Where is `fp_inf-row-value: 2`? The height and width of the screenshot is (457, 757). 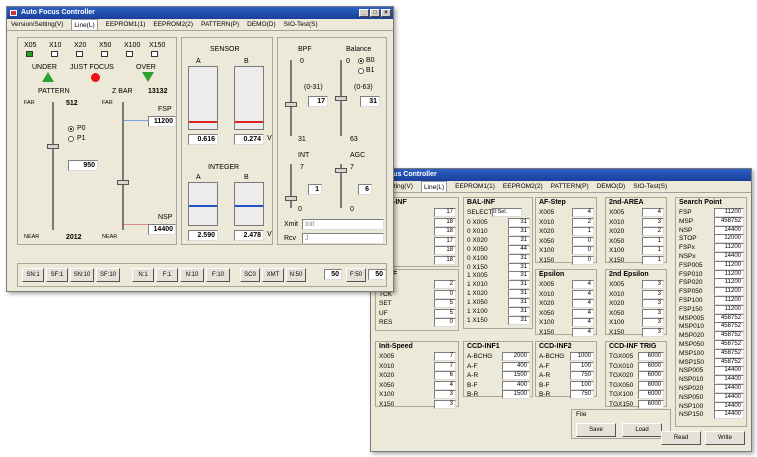 fp_inf-row-value: 2 is located at coordinates (445, 284).